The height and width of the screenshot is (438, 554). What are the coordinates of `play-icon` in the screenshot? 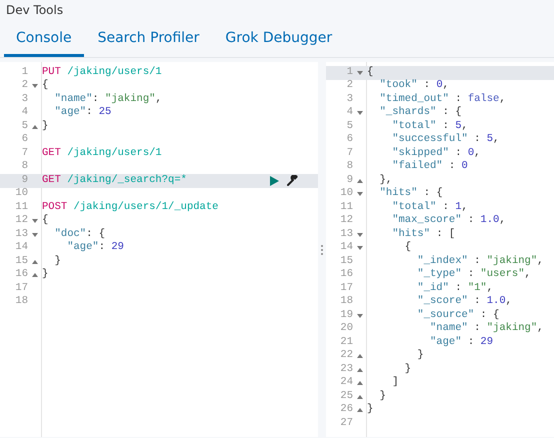 It's located at (274, 181).